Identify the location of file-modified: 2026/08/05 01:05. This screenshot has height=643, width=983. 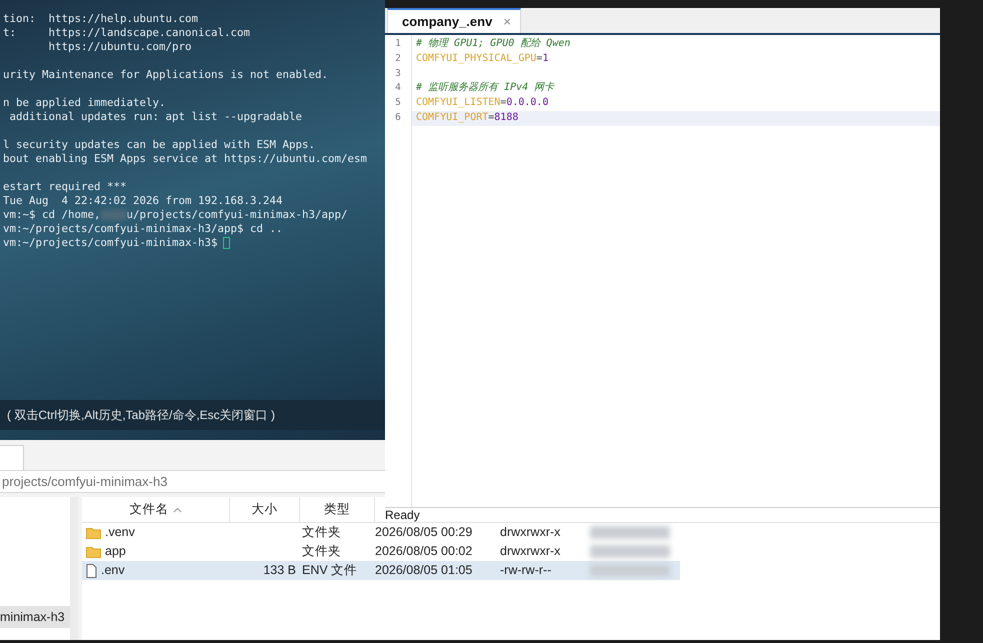
(423, 571).